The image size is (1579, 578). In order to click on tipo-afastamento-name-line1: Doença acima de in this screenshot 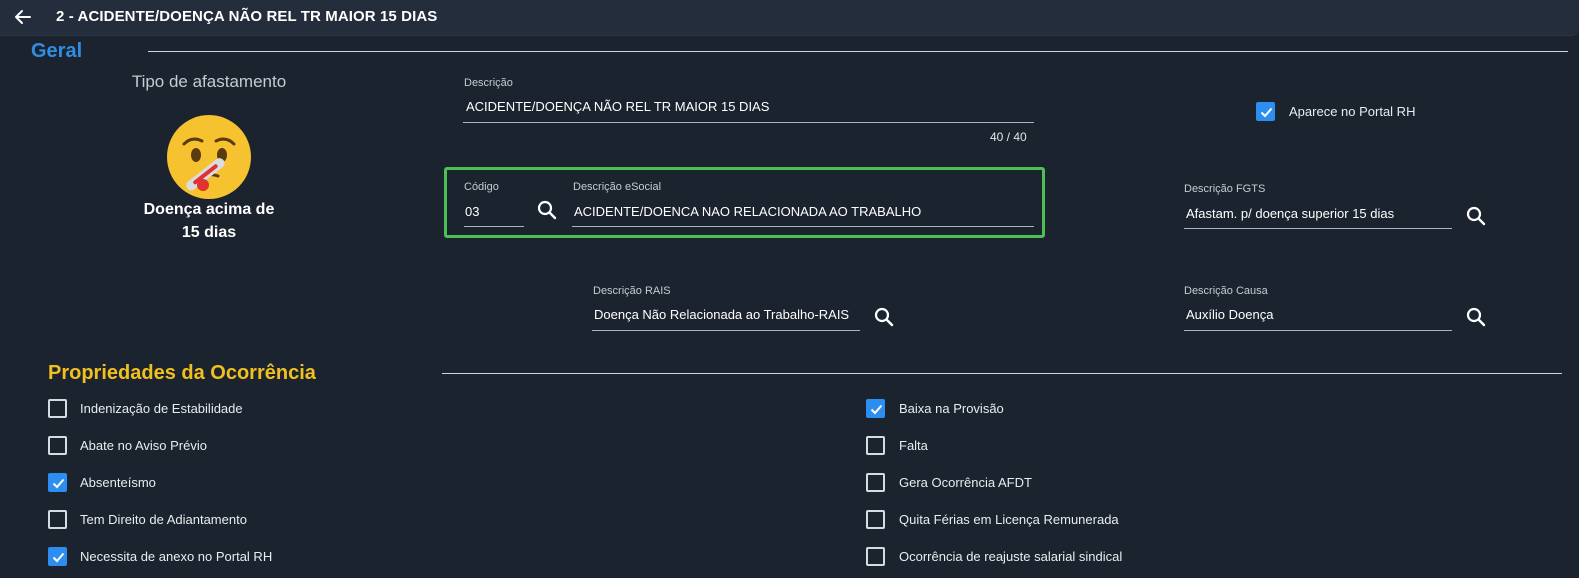, I will do `click(209, 209)`.